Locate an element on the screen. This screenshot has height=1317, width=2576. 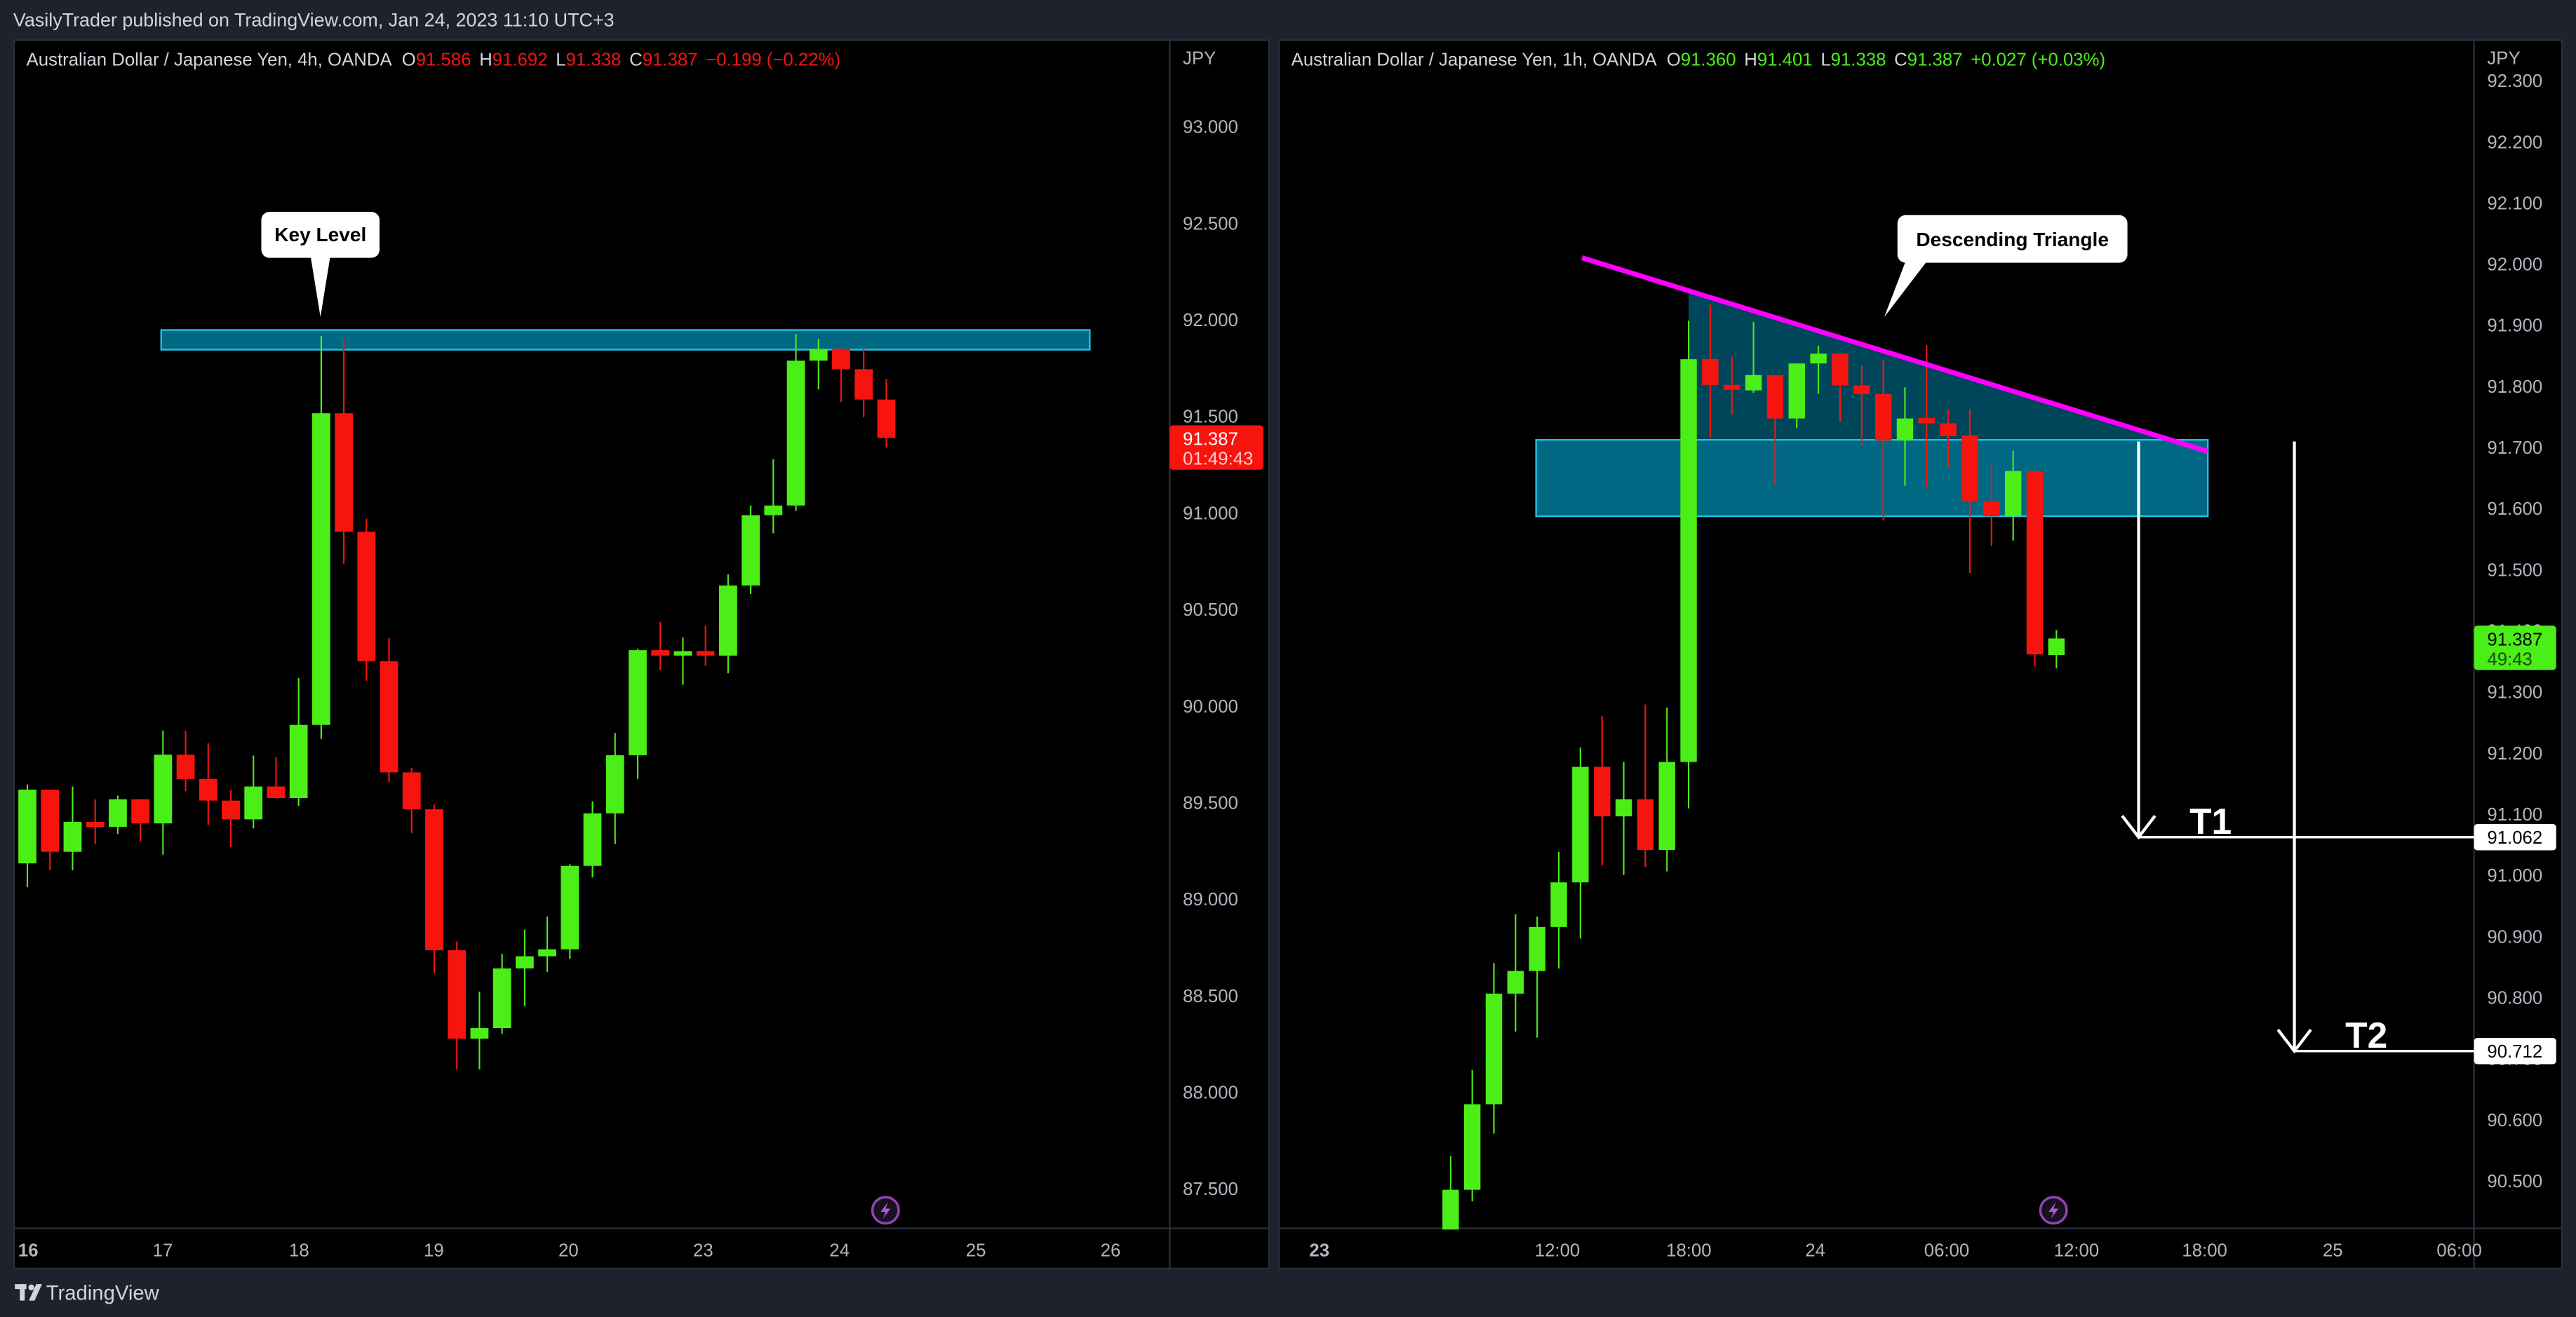
svg-text: 49:43 is located at coordinates (2509, 659).